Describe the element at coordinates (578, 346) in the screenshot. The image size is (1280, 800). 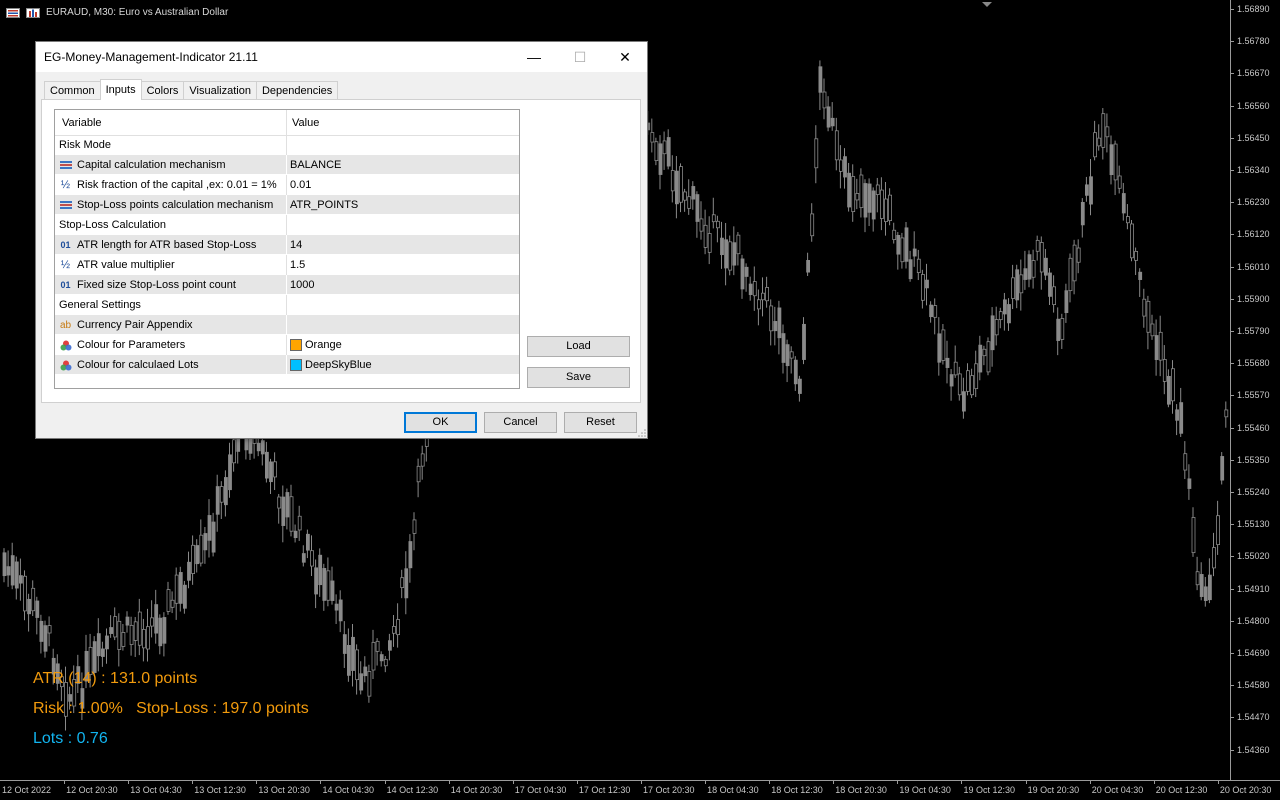
I see `load-button: Load` at that location.